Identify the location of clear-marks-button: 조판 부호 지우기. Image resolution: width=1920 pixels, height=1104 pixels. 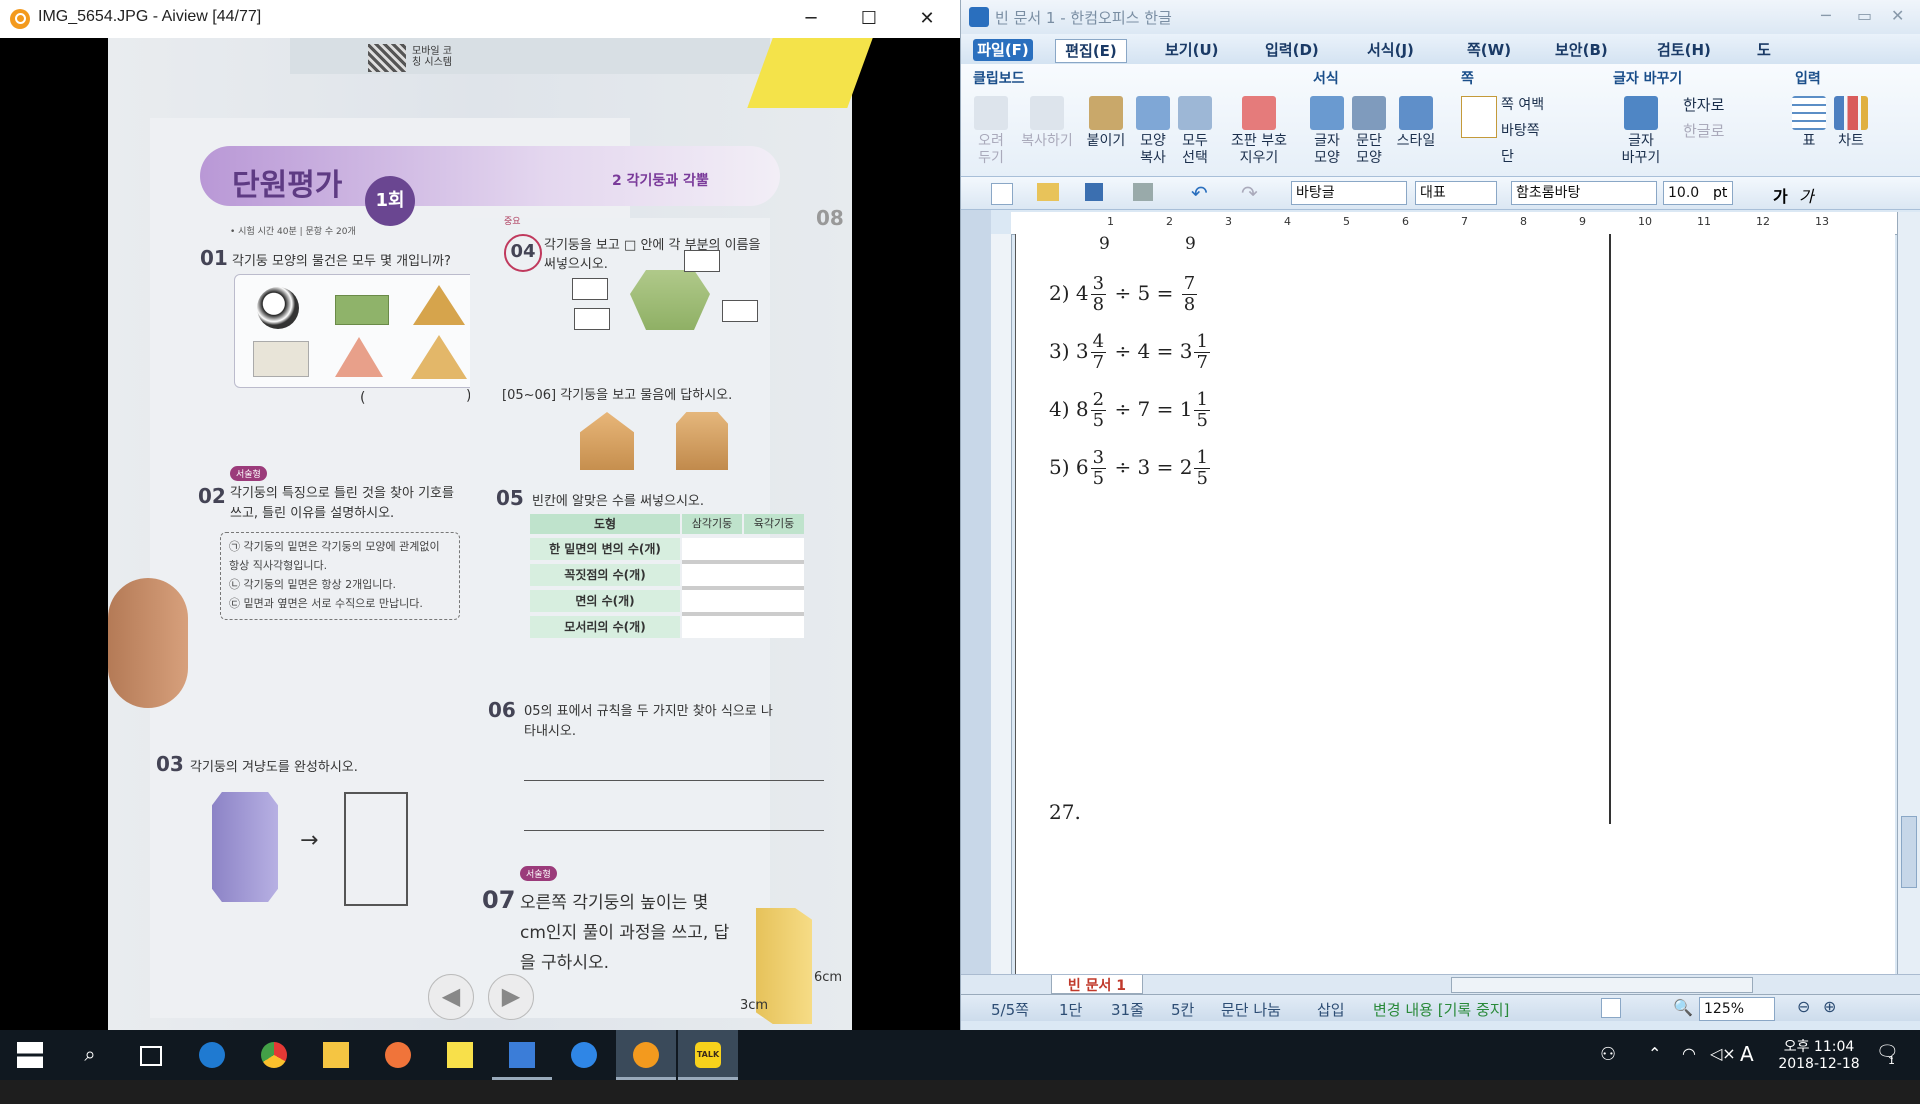
(1259, 131).